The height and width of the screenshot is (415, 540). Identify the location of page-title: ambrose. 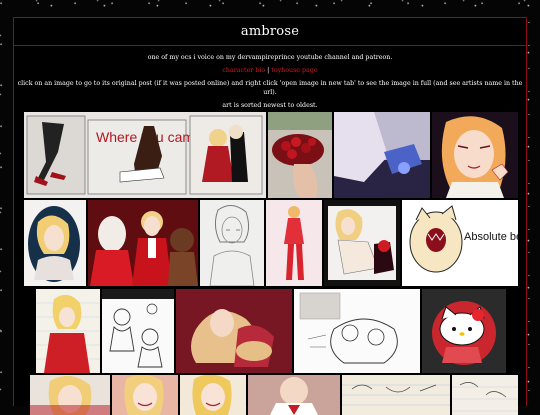
(270, 31).